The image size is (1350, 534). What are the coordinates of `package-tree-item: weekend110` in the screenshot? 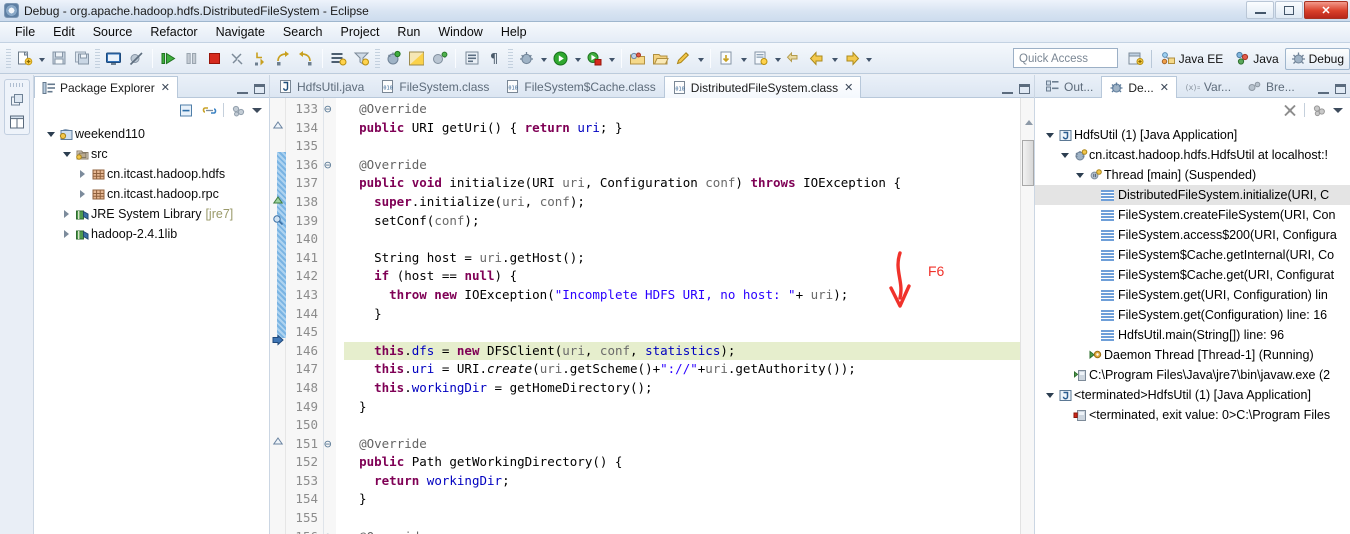 It's located at (151, 134).